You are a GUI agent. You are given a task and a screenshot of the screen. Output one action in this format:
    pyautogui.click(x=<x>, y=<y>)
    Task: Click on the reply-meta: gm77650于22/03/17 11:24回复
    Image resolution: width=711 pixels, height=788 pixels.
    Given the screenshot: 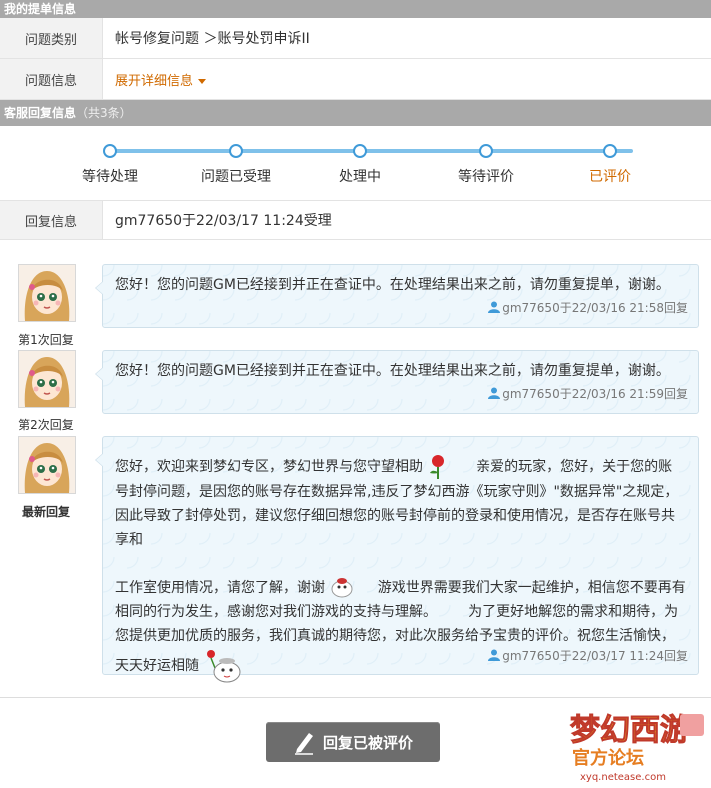 What is the action you would take?
    pyautogui.click(x=593, y=657)
    